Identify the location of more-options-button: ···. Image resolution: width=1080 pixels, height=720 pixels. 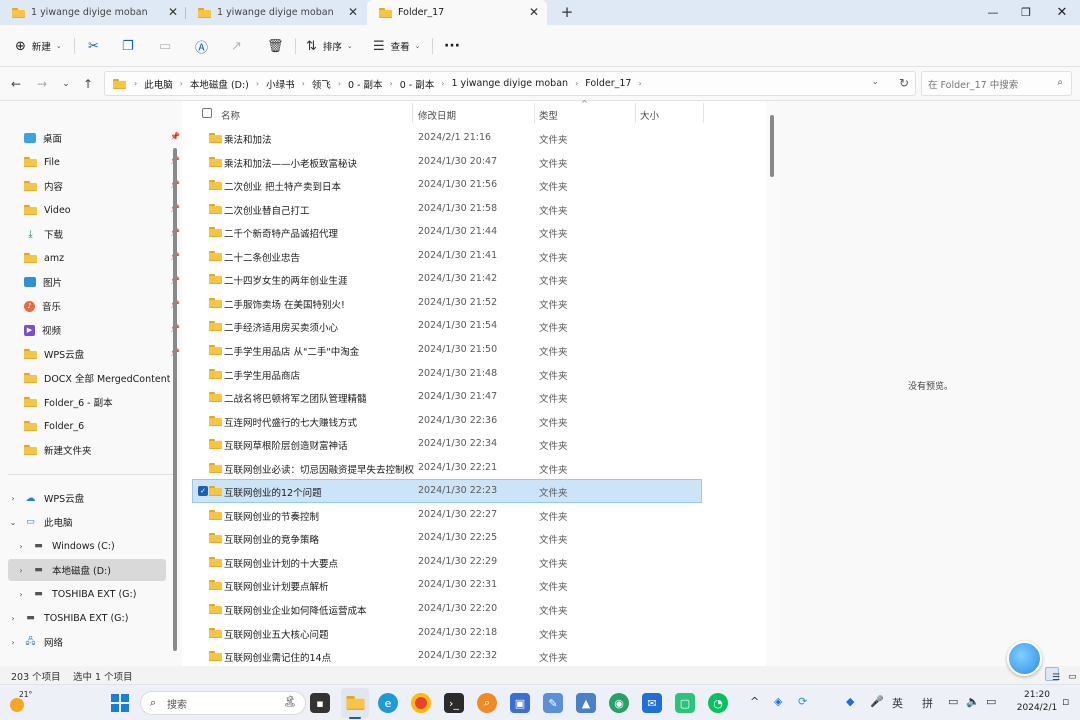
(452, 46).